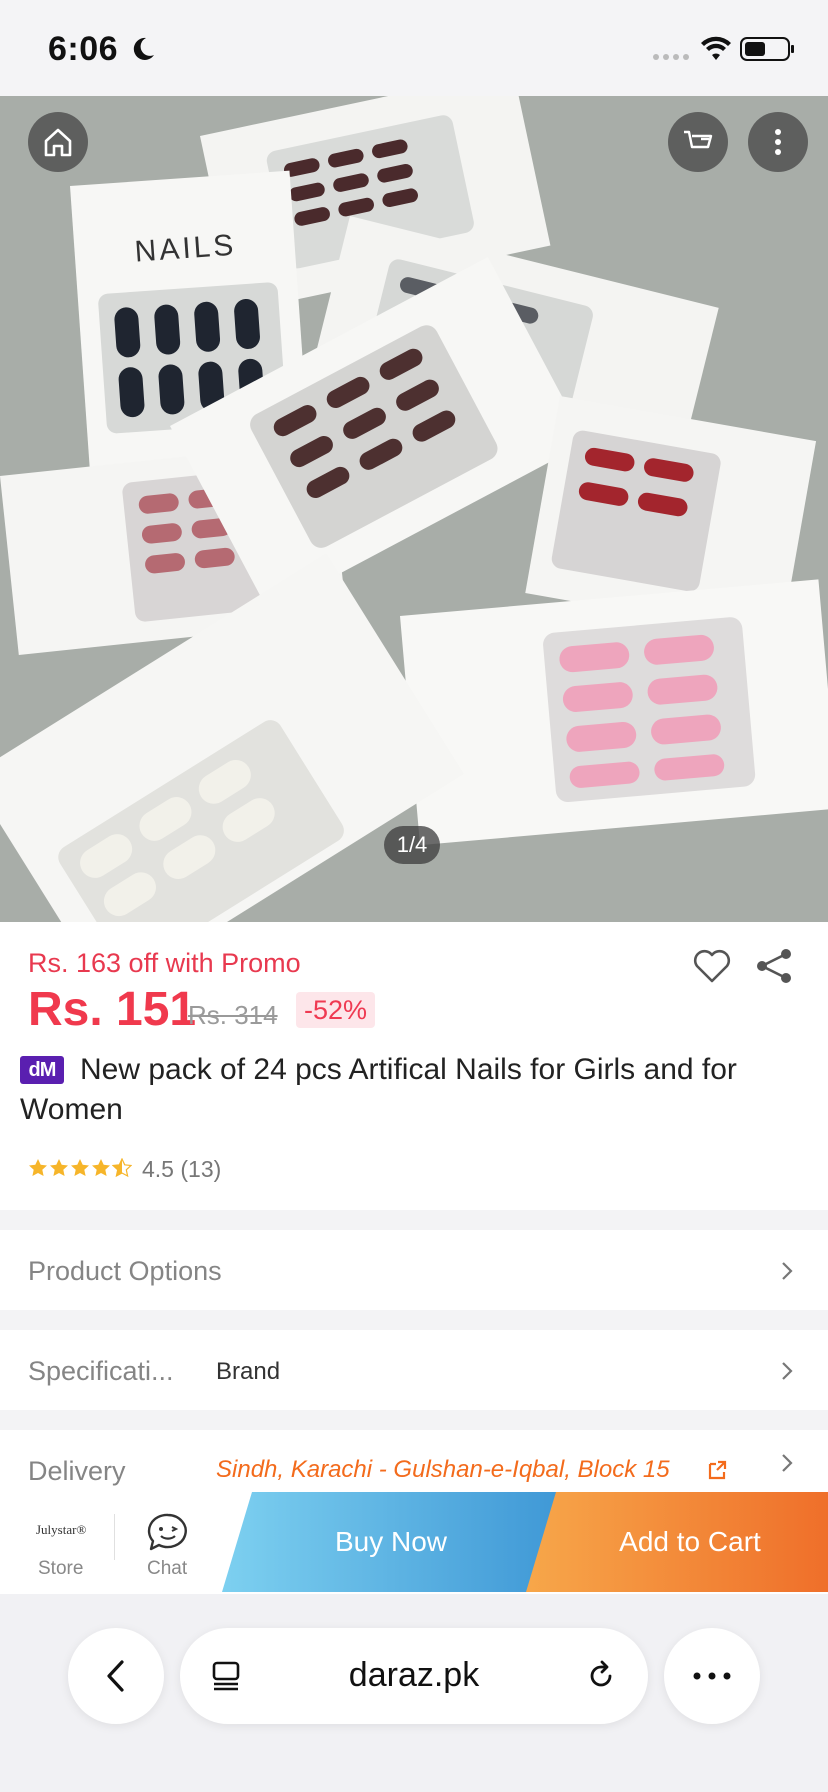 Image resolution: width=828 pixels, height=1792 pixels. Describe the element at coordinates (167, 1532) in the screenshot. I see `chat-icon` at that location.